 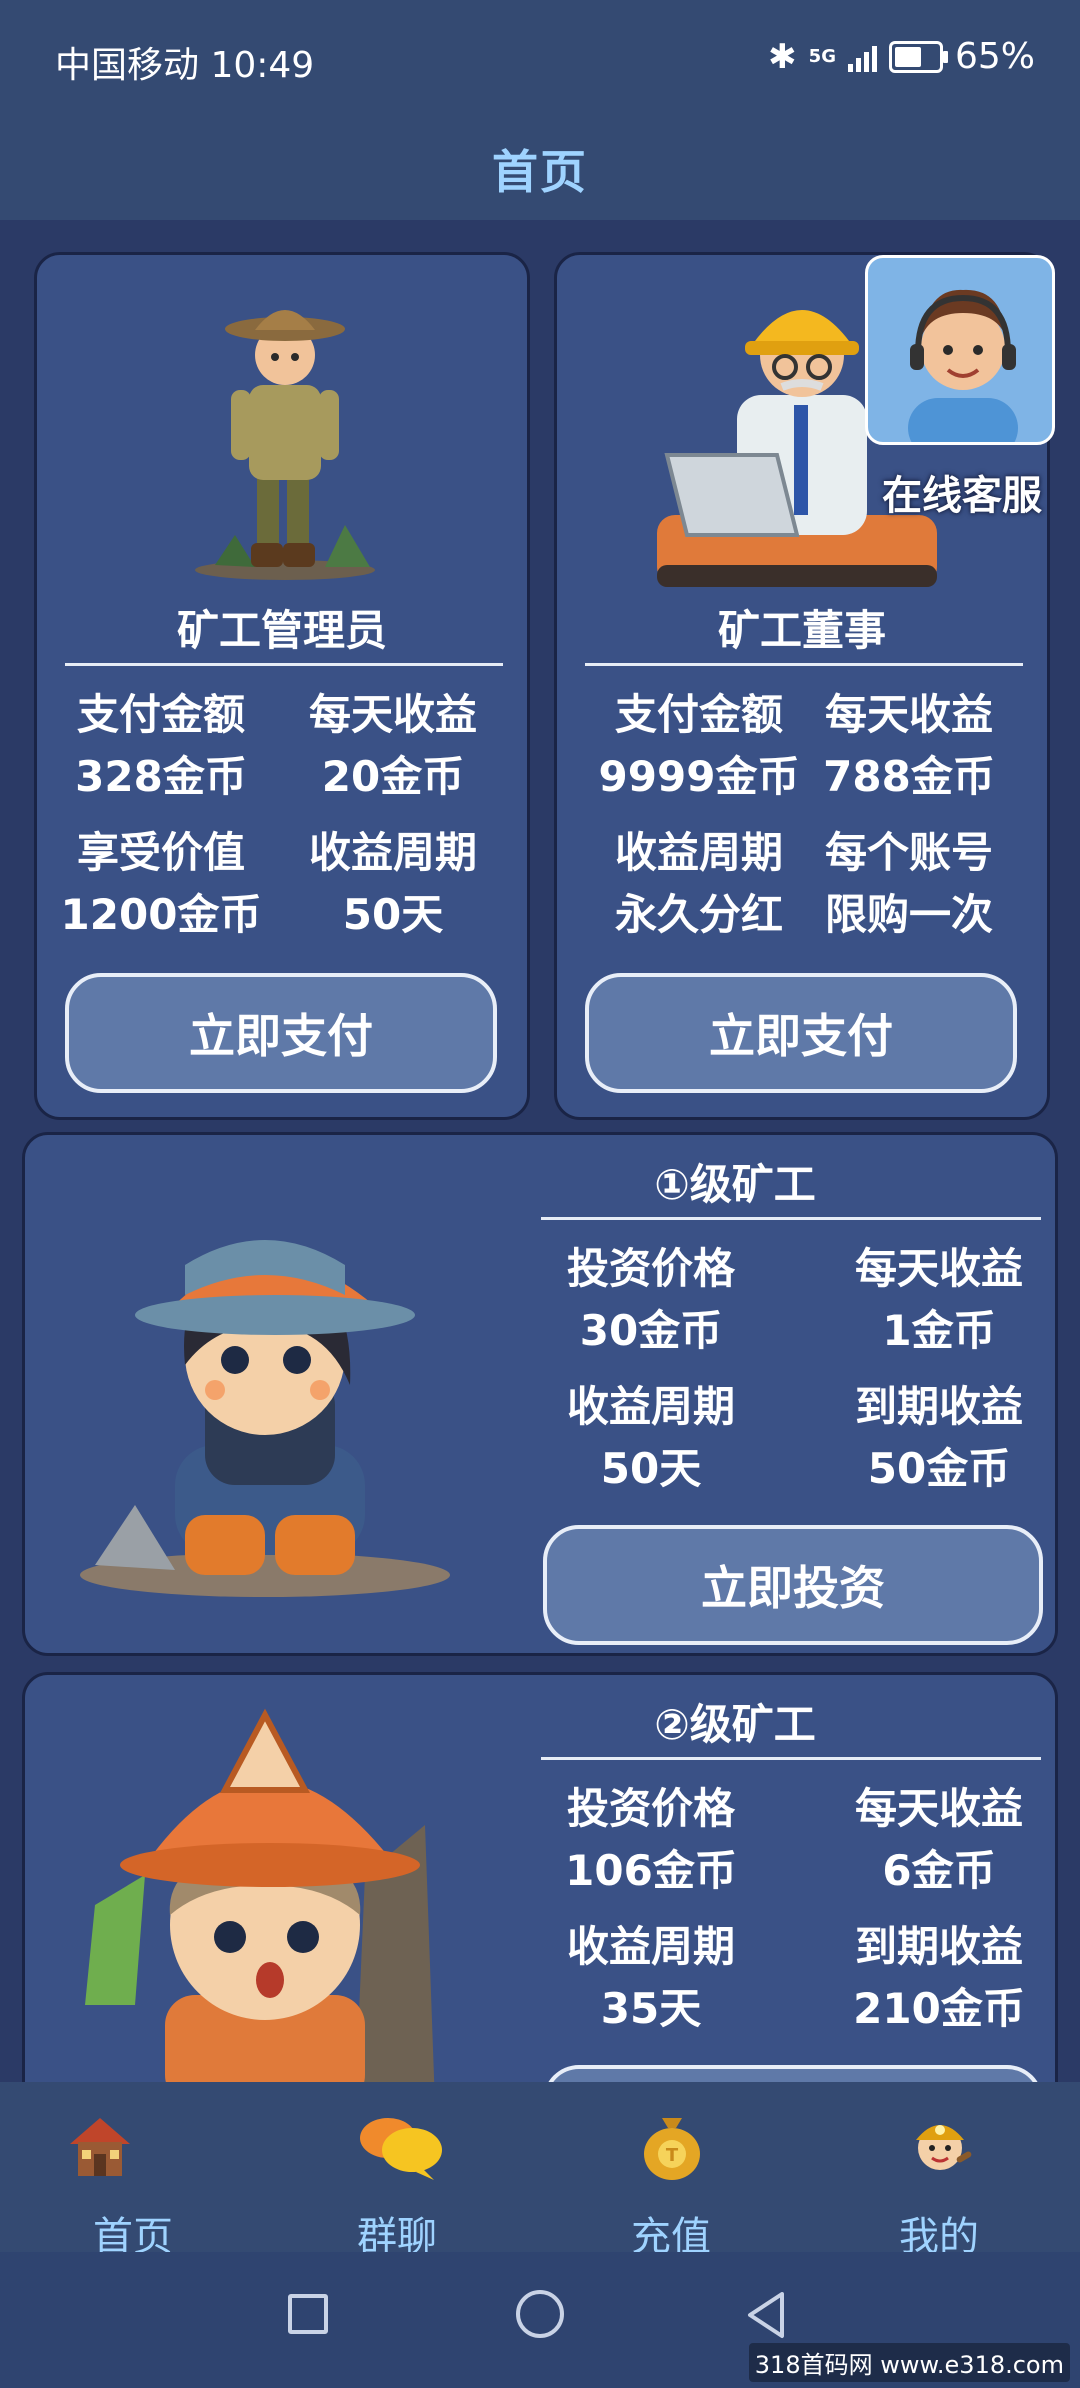 What do you see at coordinates (801, 630) in the screenshot?
I see `card-title: 矿工董事` at bounding box center [801, 630].